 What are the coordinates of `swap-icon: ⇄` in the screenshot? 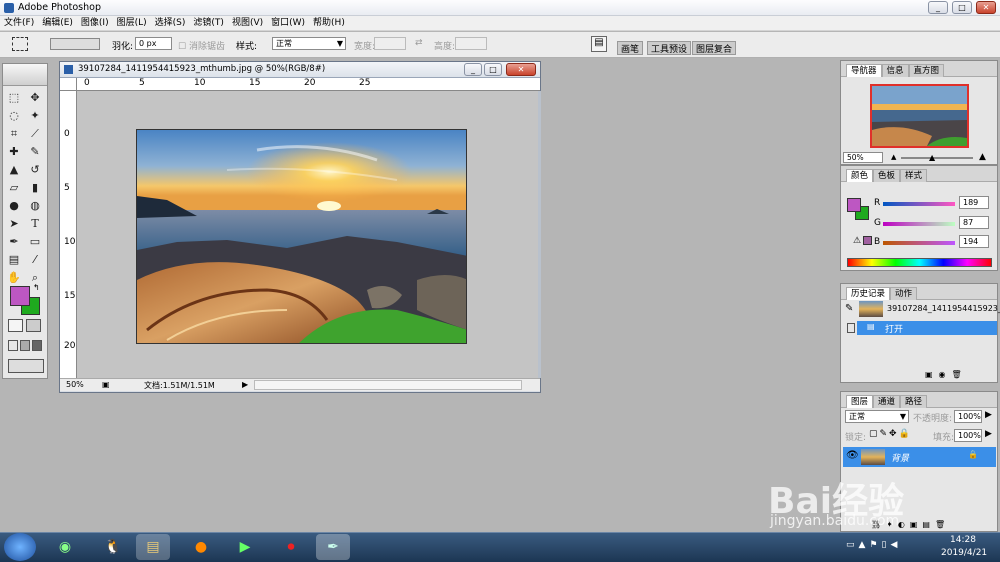 It's located at (419, 43).